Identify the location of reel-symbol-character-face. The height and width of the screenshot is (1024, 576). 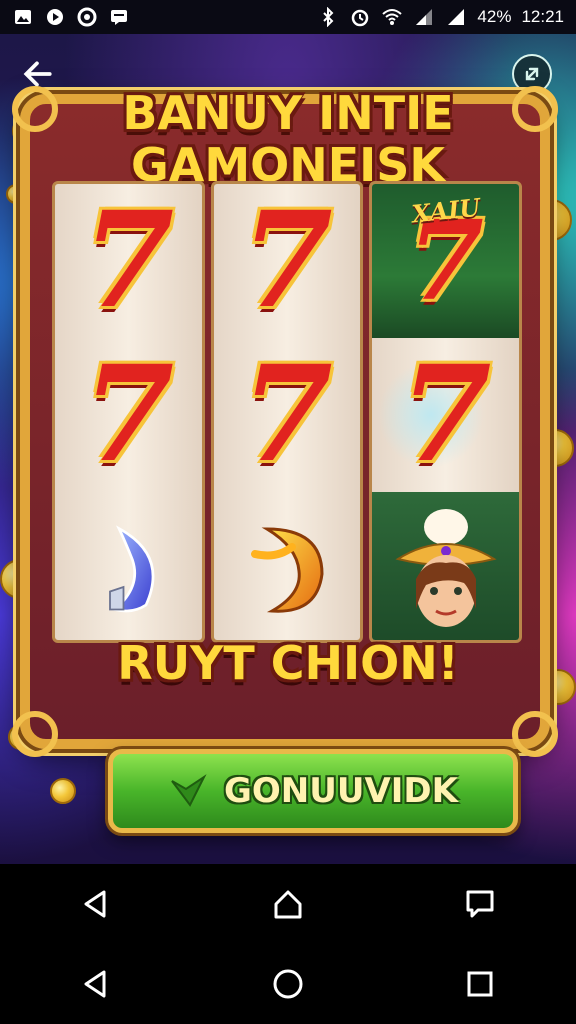
(446, 566).